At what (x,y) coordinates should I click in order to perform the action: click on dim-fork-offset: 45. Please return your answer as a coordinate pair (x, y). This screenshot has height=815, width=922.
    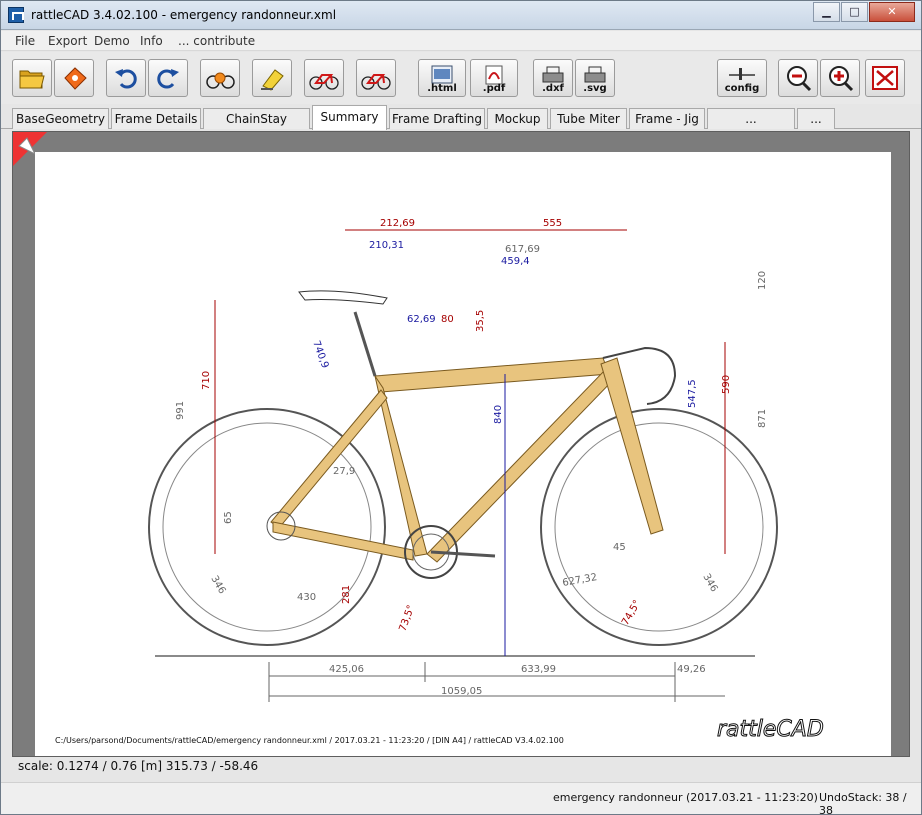
    Looking at the image, I should click on (619, 547).